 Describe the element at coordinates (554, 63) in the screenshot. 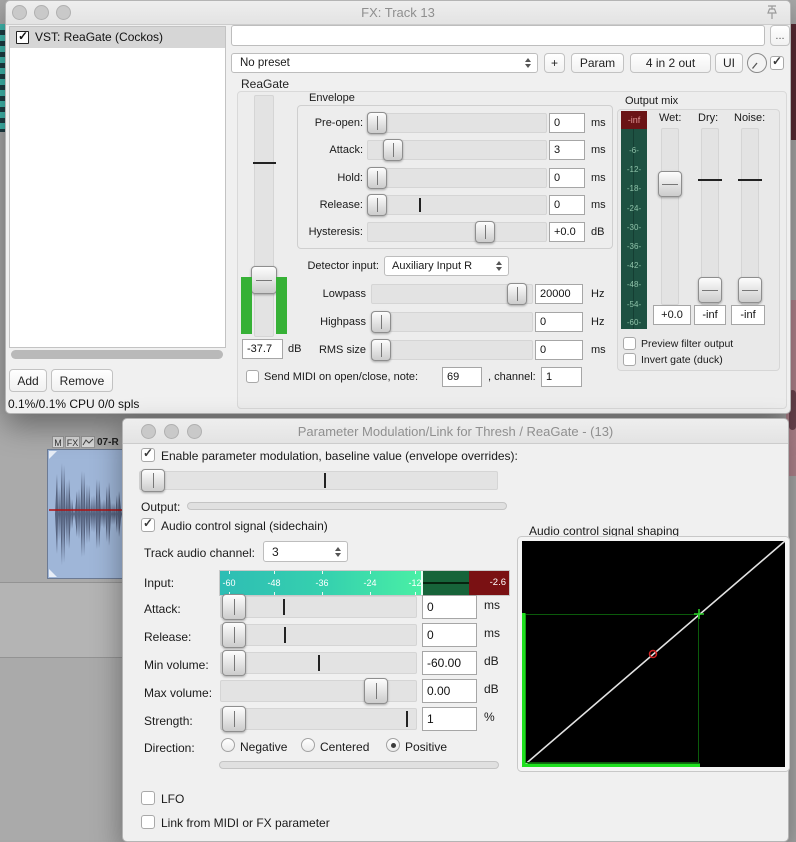

I see `save-preset-button: +` at that location.